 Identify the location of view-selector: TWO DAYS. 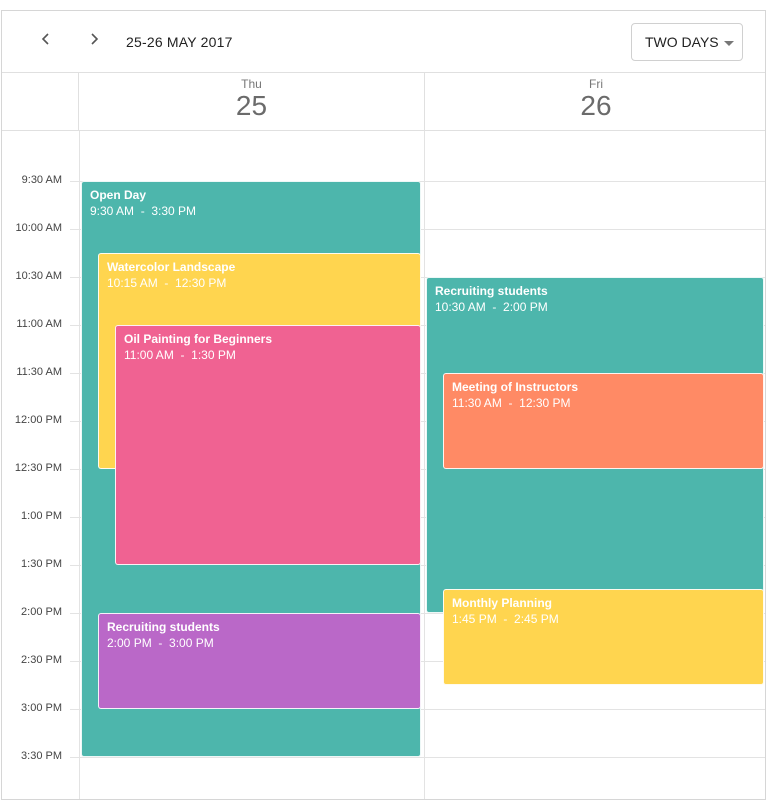
(687, 42).